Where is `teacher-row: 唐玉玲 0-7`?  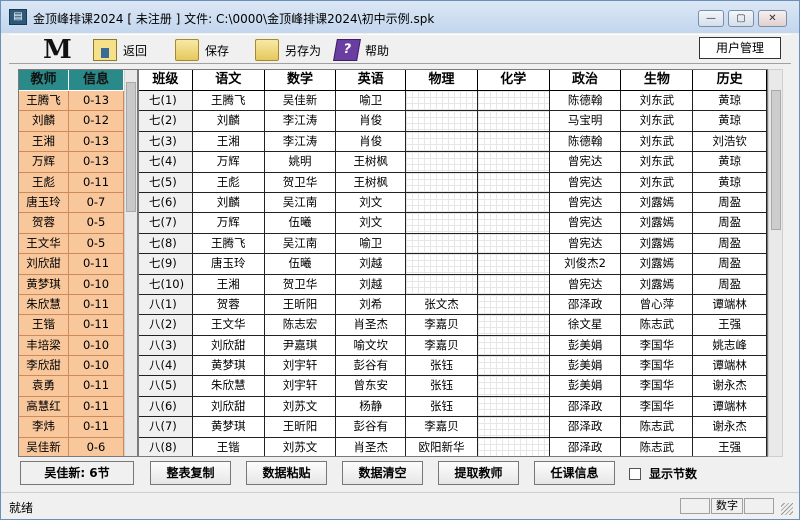
teacher-row: 唐玉玲 0-7 is located at coordinates (78, 203).